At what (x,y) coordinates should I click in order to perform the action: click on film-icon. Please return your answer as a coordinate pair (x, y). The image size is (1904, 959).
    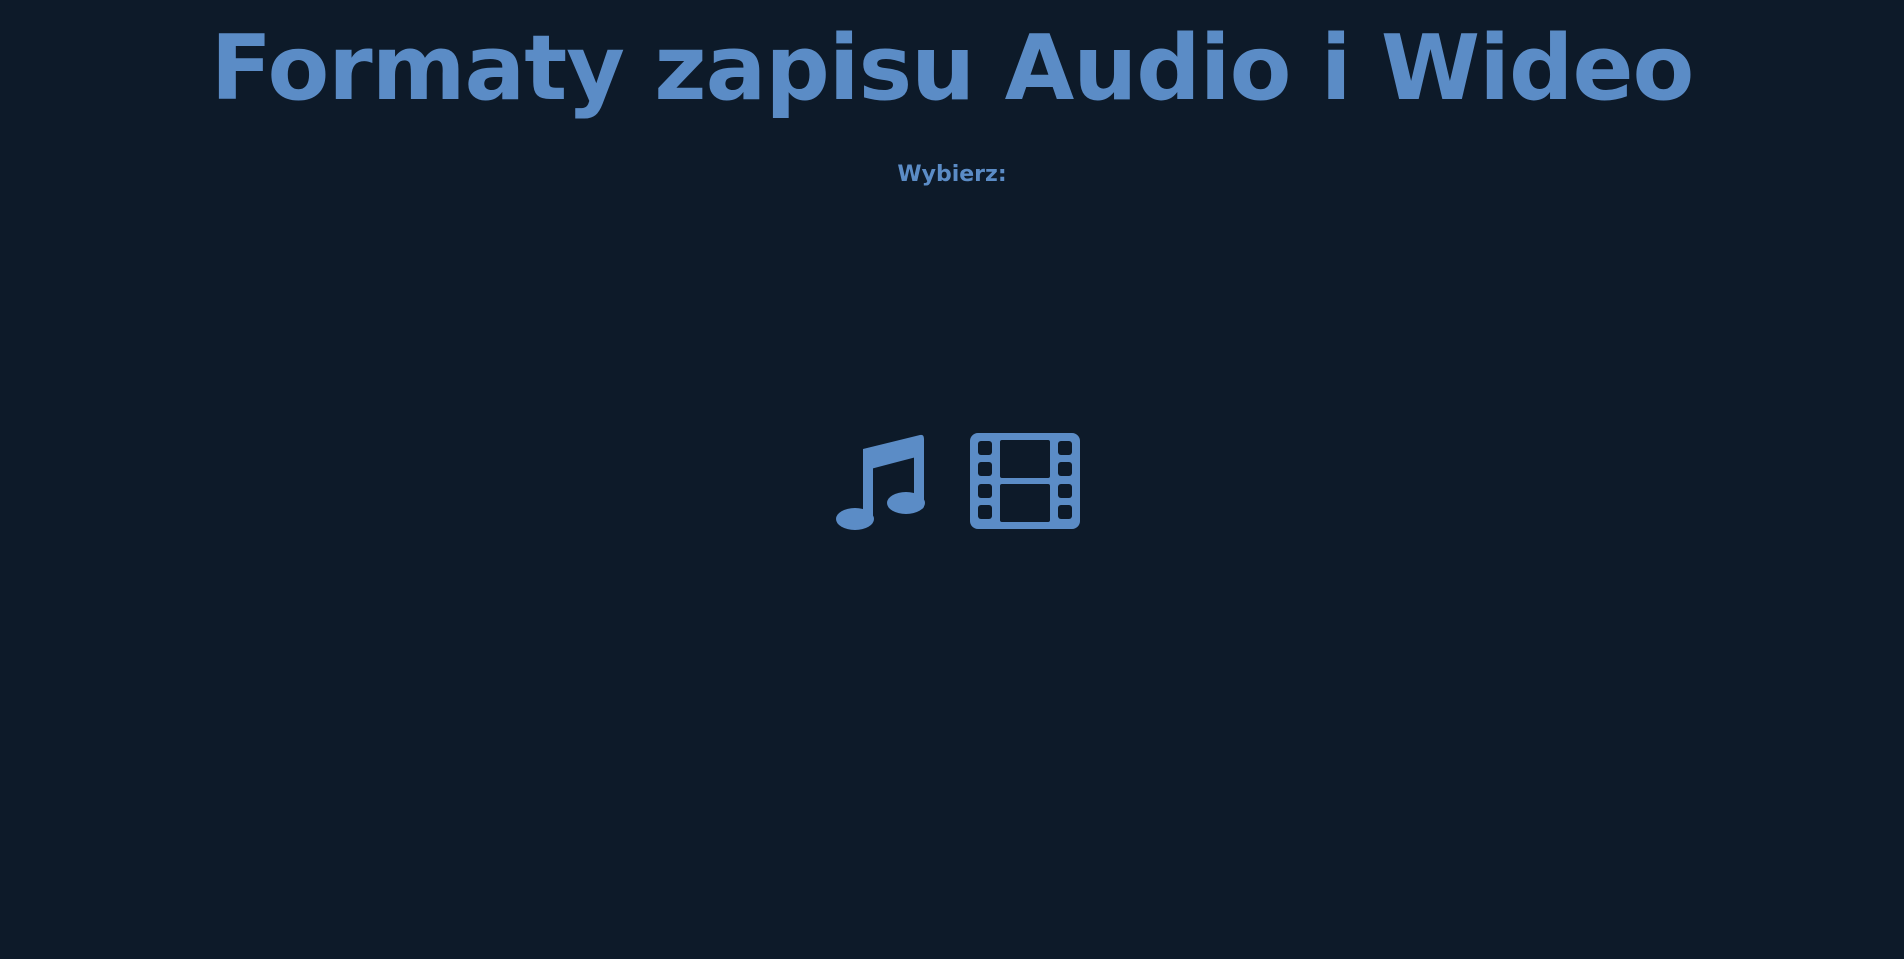
    Looking at the image, I should click on (1025, 481).